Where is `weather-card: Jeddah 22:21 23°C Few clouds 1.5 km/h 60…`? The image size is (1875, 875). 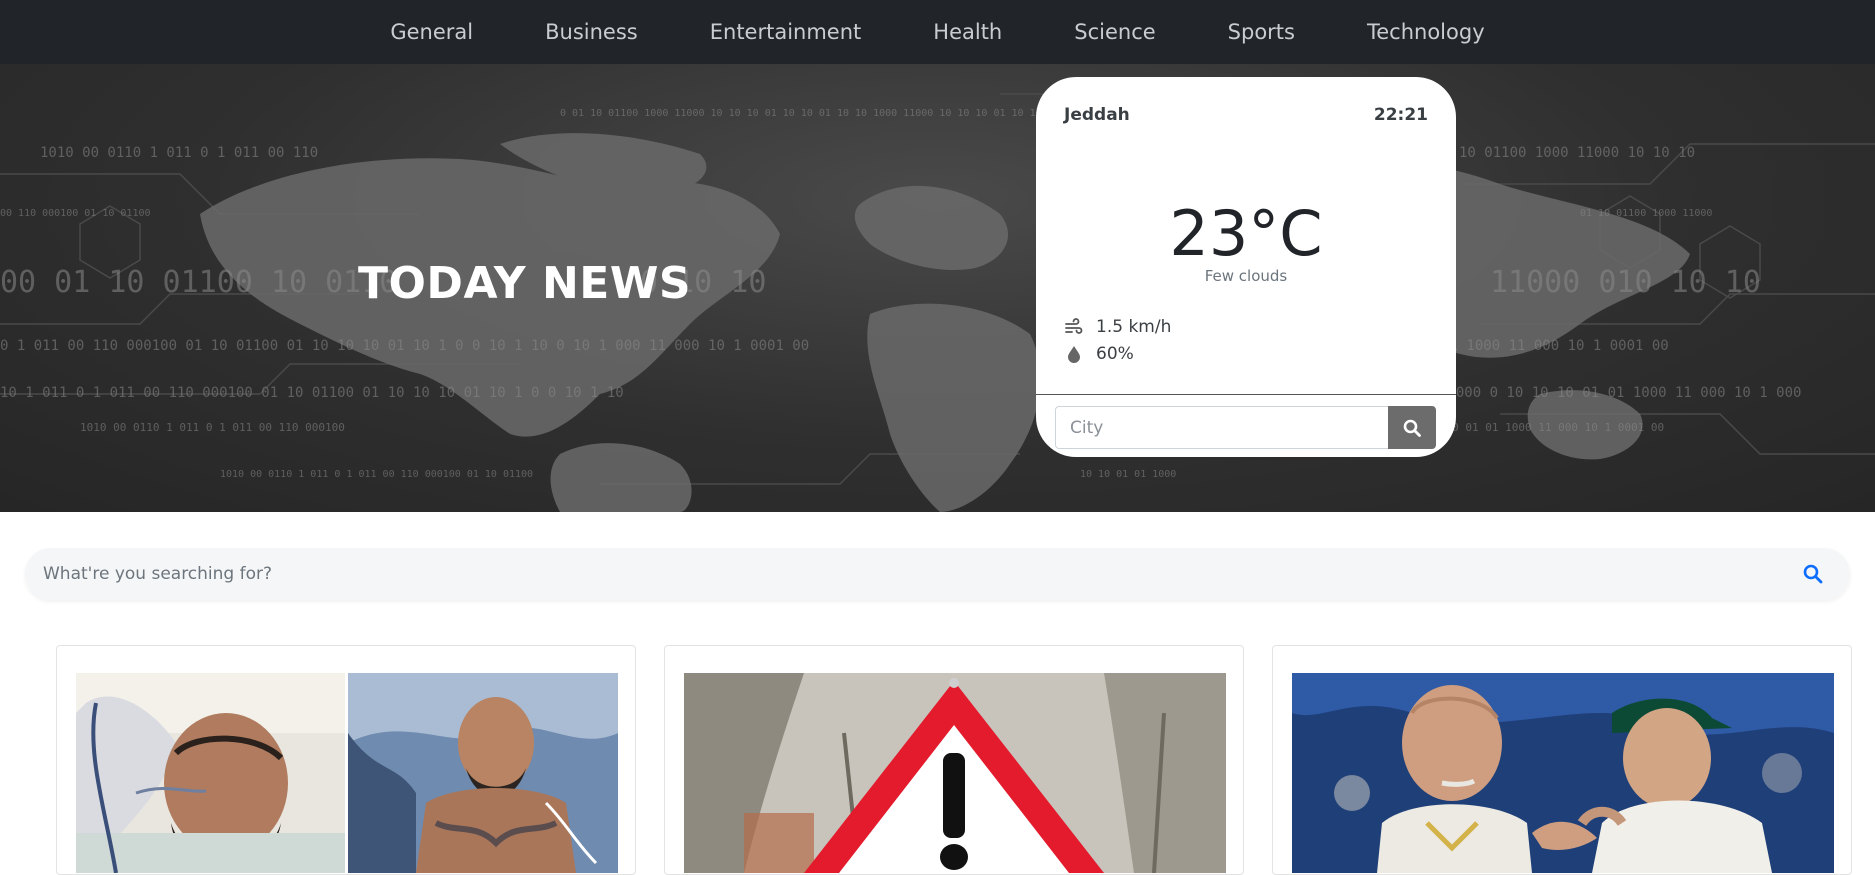
weather-card: Jeddah 22:21 23°C Few clouds 1.5 km/h 60… is located at coordinates (1246, 267).